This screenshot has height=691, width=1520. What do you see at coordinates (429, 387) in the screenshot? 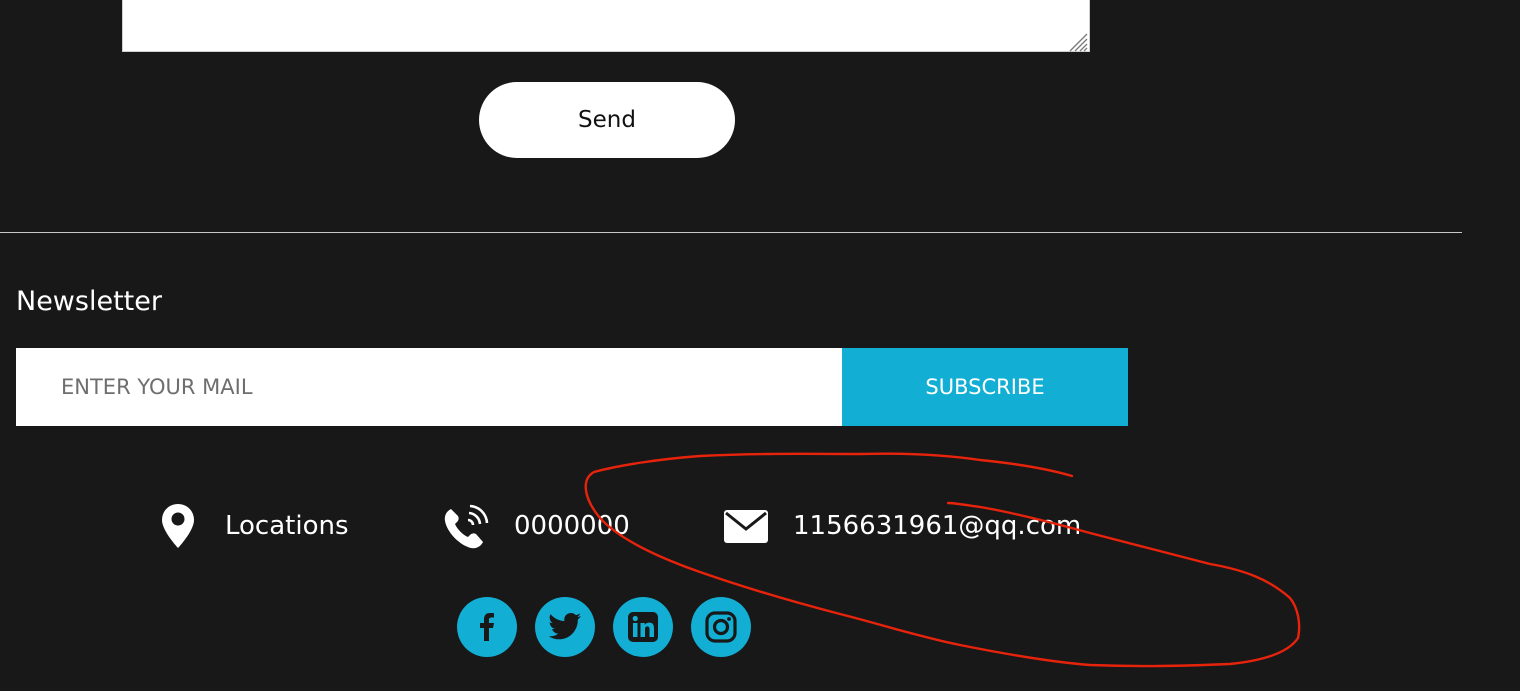
I see `newsletter-email-input` at bounding box center [429, 387].